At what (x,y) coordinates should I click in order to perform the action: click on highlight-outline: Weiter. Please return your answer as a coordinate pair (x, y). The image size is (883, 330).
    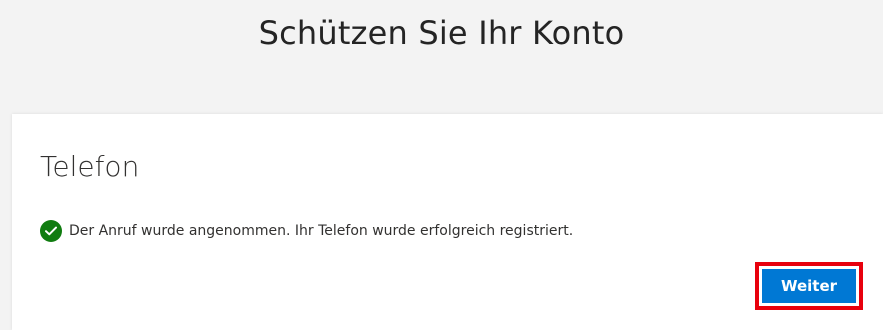
    Looking at the image, I should click on (809, 286).